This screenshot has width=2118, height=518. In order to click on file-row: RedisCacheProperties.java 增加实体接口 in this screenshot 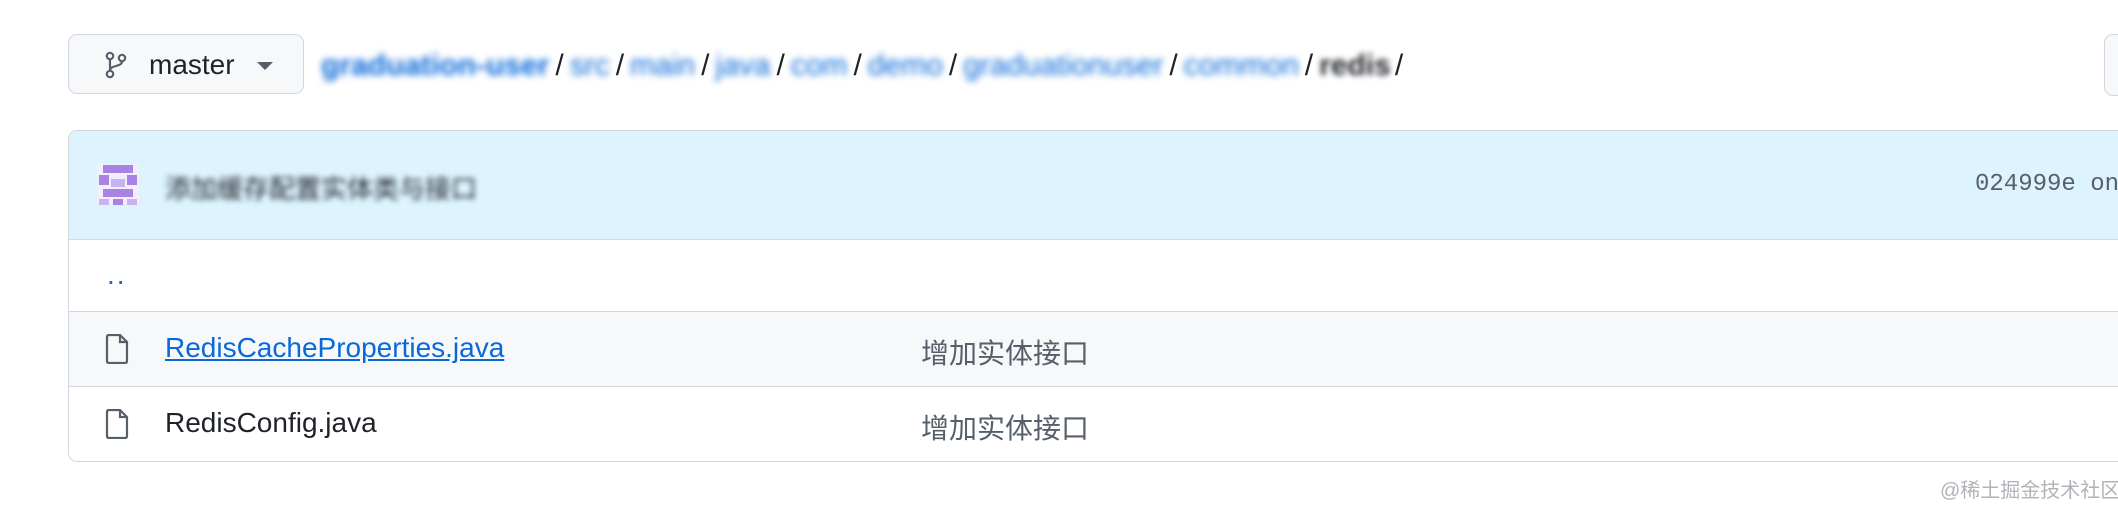, I will do `click(1093, 348)`.